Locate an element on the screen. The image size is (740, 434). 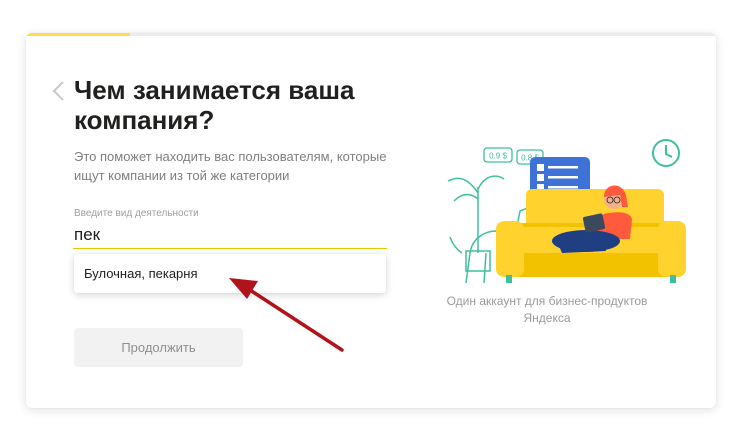
progress-bar-fill is located at coordinates (78, 34).